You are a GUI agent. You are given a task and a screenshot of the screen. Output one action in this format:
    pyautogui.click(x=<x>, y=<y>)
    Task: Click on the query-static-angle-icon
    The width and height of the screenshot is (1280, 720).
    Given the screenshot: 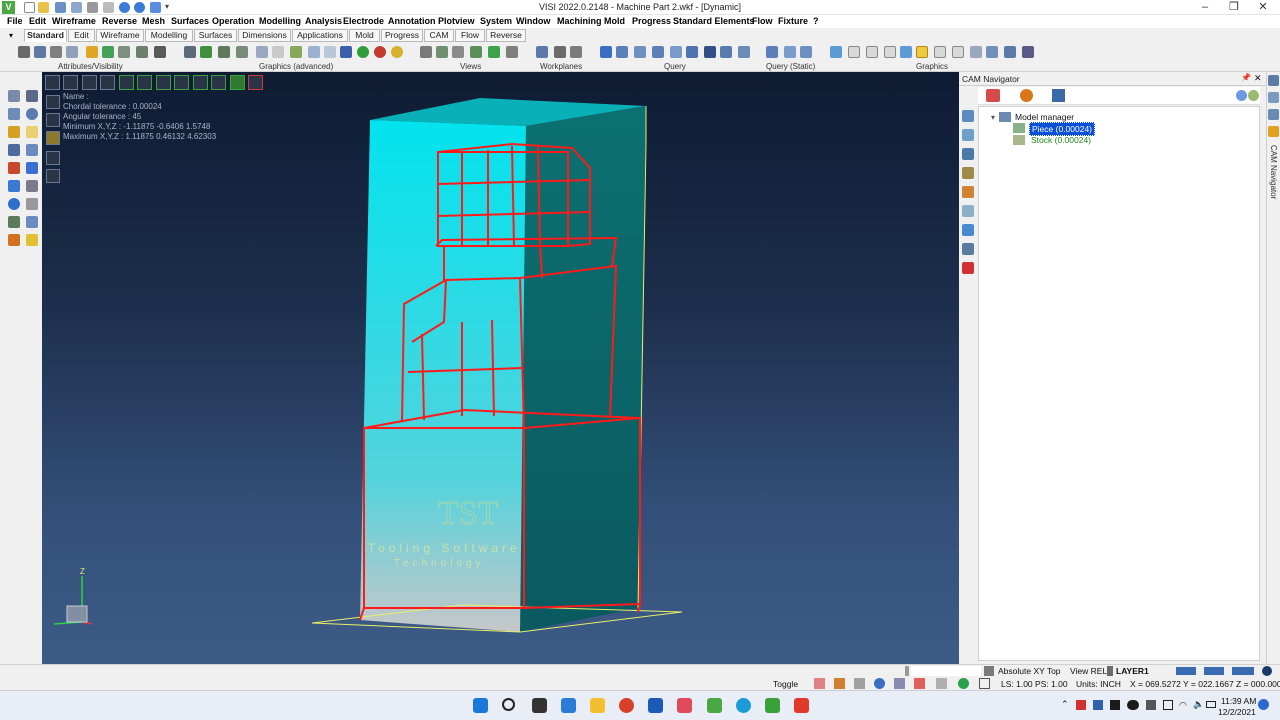 What is the action you would take?
    pyautogui.click(x=806, y=52)
    